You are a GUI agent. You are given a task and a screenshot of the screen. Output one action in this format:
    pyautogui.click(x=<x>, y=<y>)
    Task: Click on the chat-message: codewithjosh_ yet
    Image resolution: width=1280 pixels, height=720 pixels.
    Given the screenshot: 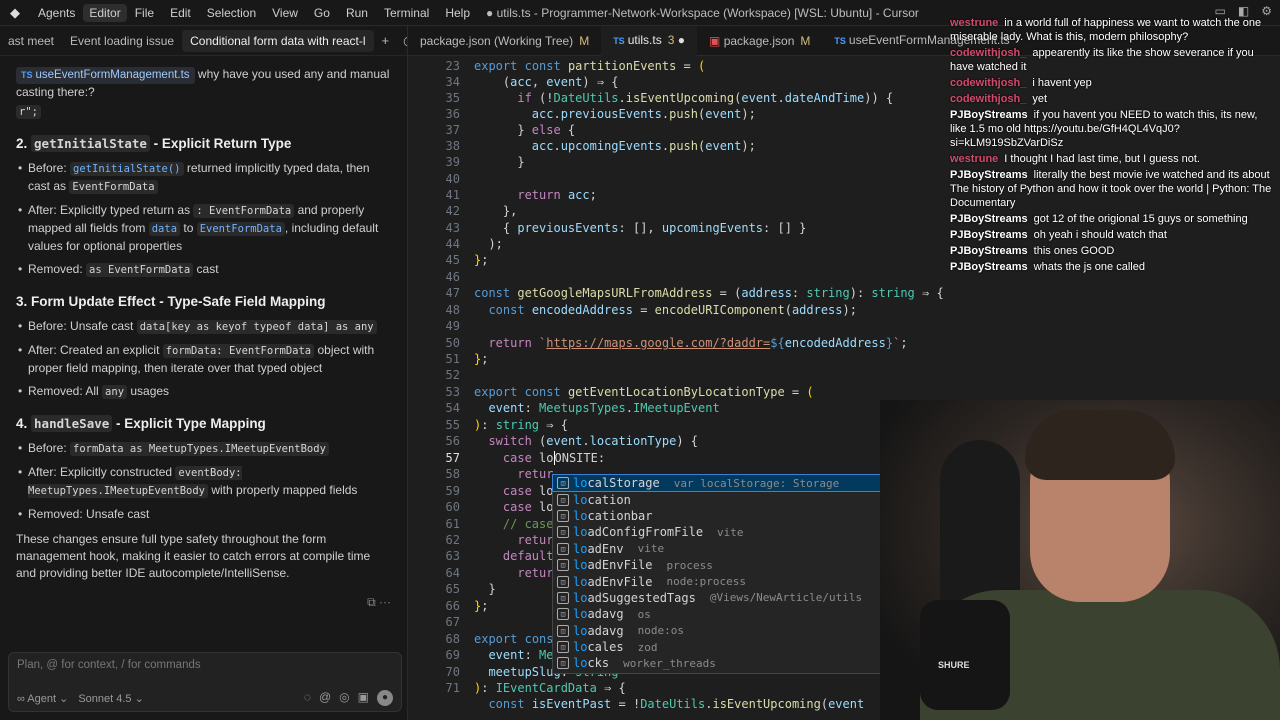 What is the action you would take?
    pyautogui.click(x=1112, y=99)
    